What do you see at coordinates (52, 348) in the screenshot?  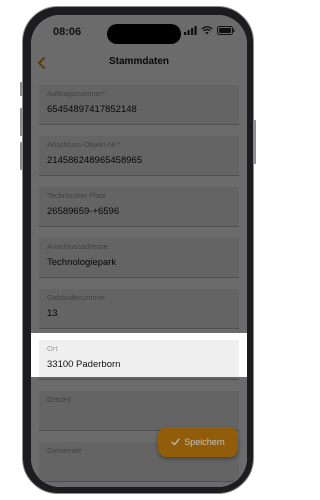 I see `field-label: Ort` at bounding box center [52, 348].